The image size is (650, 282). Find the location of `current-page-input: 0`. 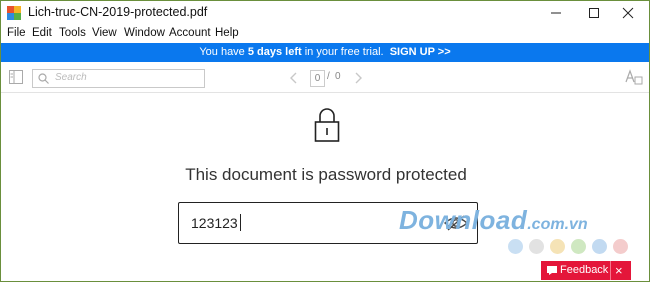

current-page-input: 0 is located at coordinates (317, 78).